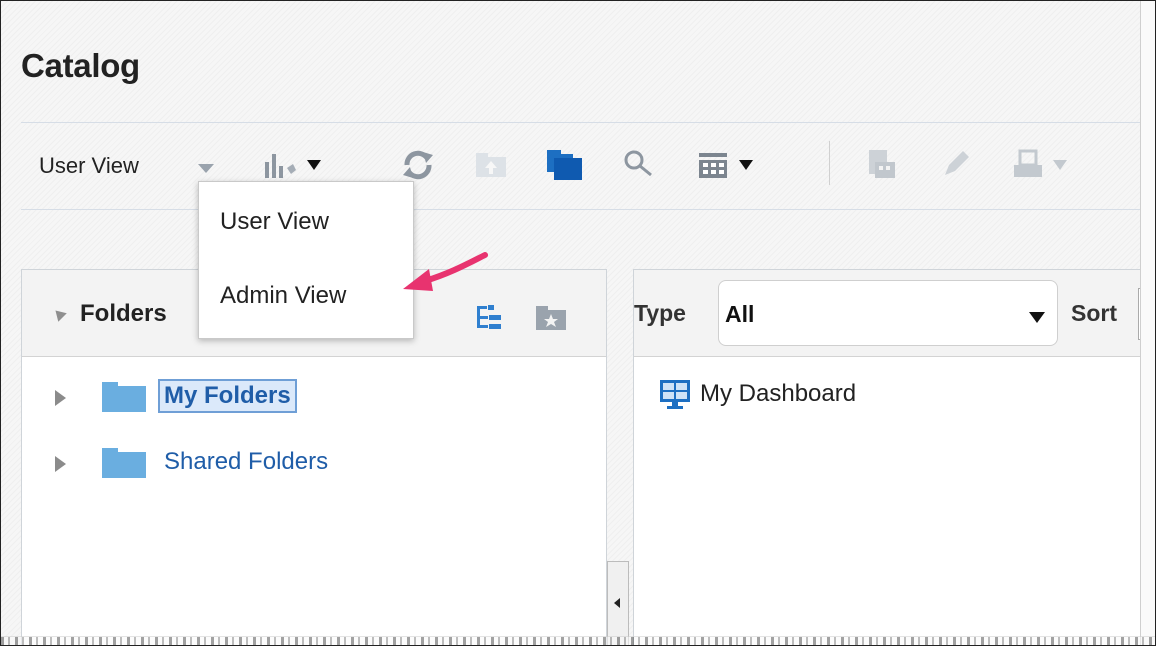 This screenshot has width=1156, height=646. Describe the element at coordinates (206, 168) in the screenshot. I see `view-selector-caret-icon` at that location.